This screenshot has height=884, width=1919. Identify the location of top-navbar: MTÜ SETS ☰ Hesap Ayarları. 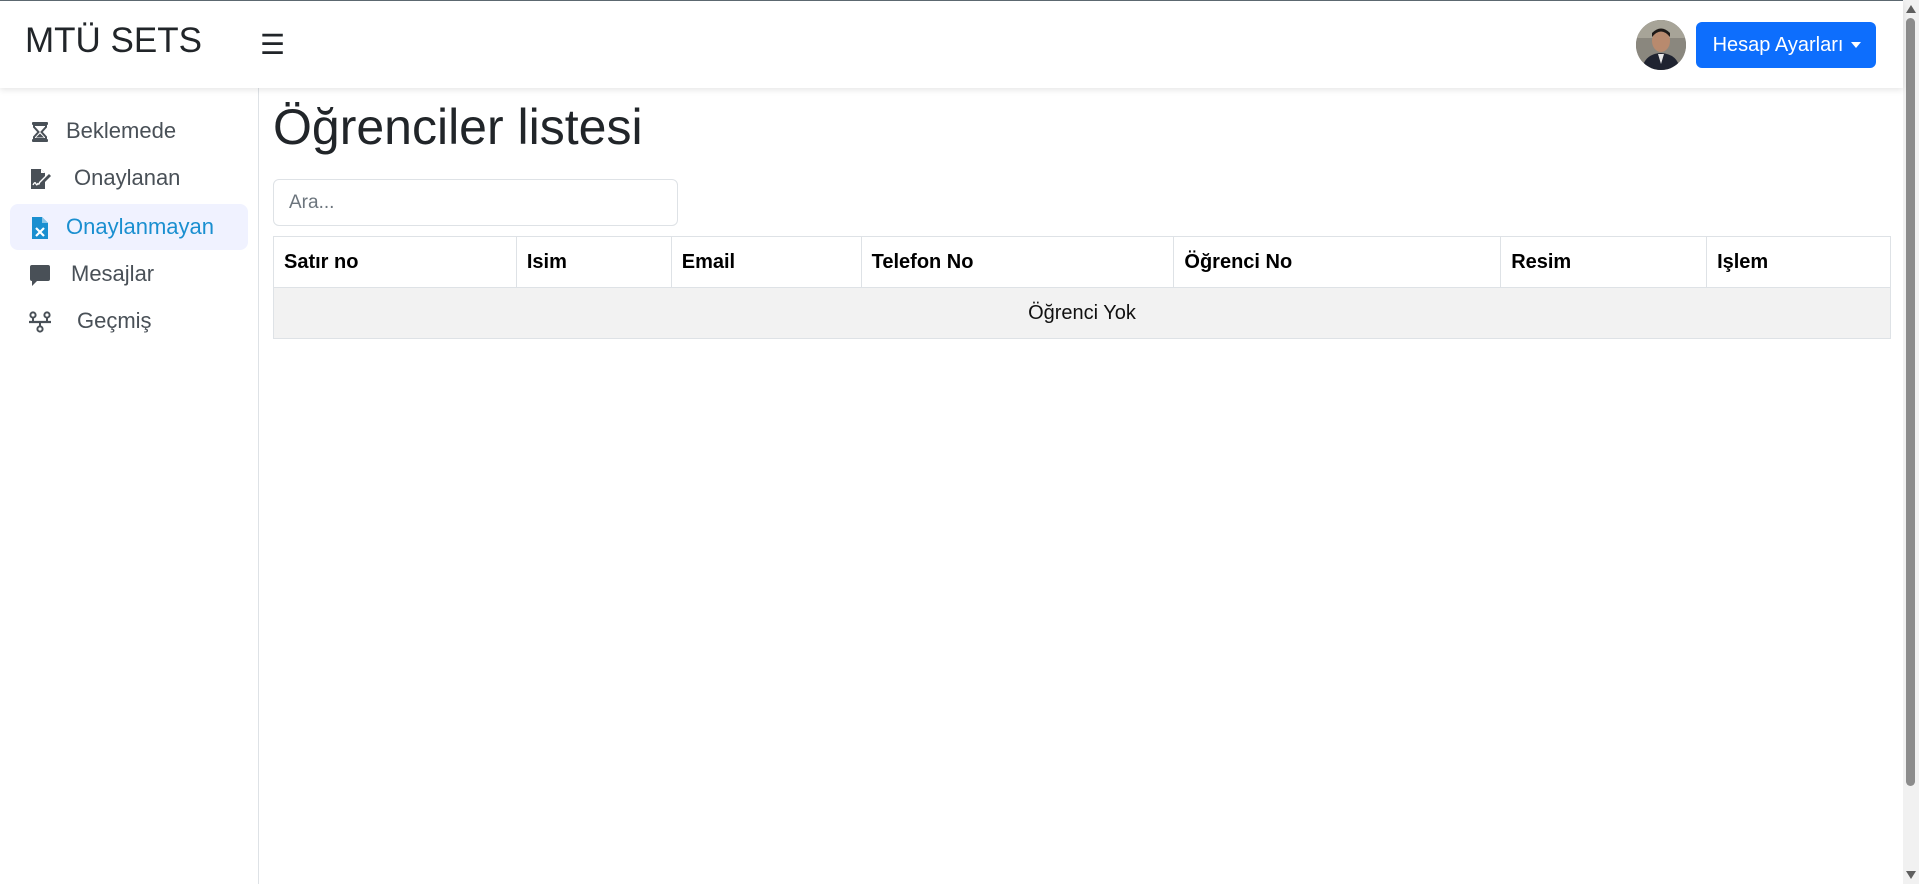
(951, 44).